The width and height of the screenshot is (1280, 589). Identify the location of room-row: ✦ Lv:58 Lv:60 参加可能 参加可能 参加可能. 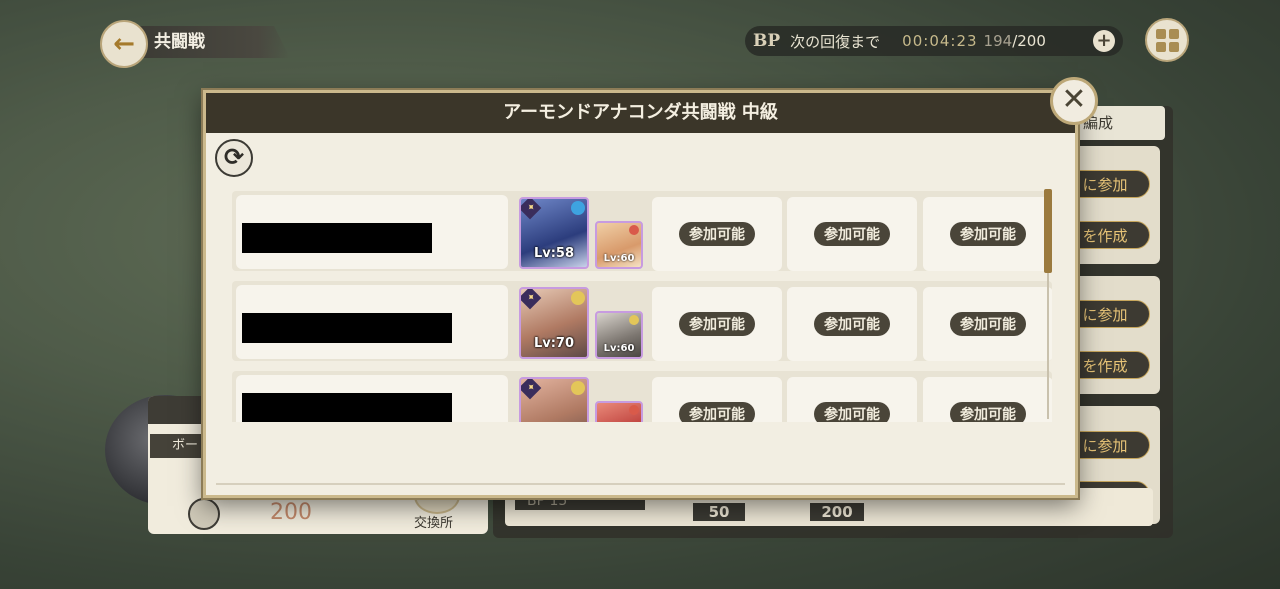
(642, 231).